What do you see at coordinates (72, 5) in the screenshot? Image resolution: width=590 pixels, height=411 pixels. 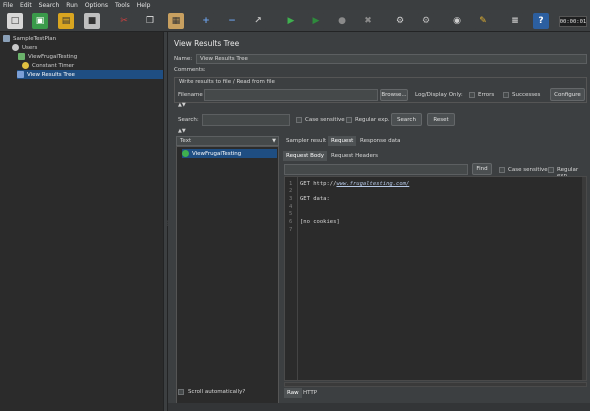 I see `menu-run: Run` at bounding box center [72, 5].